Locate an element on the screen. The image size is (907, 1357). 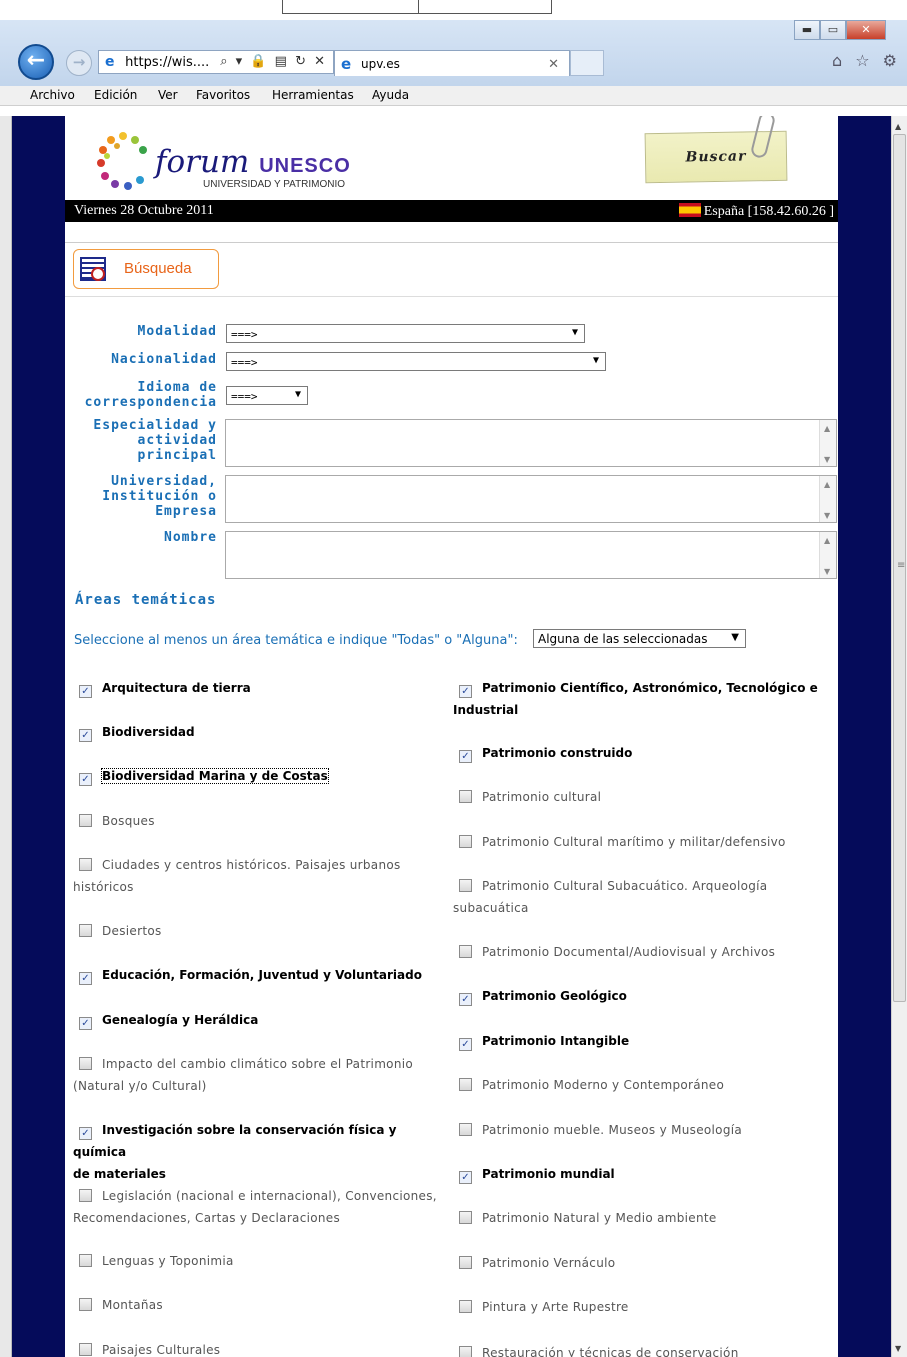
area-checkbox-item: Paisajes Culturales is located at coordinates (263, 1348).